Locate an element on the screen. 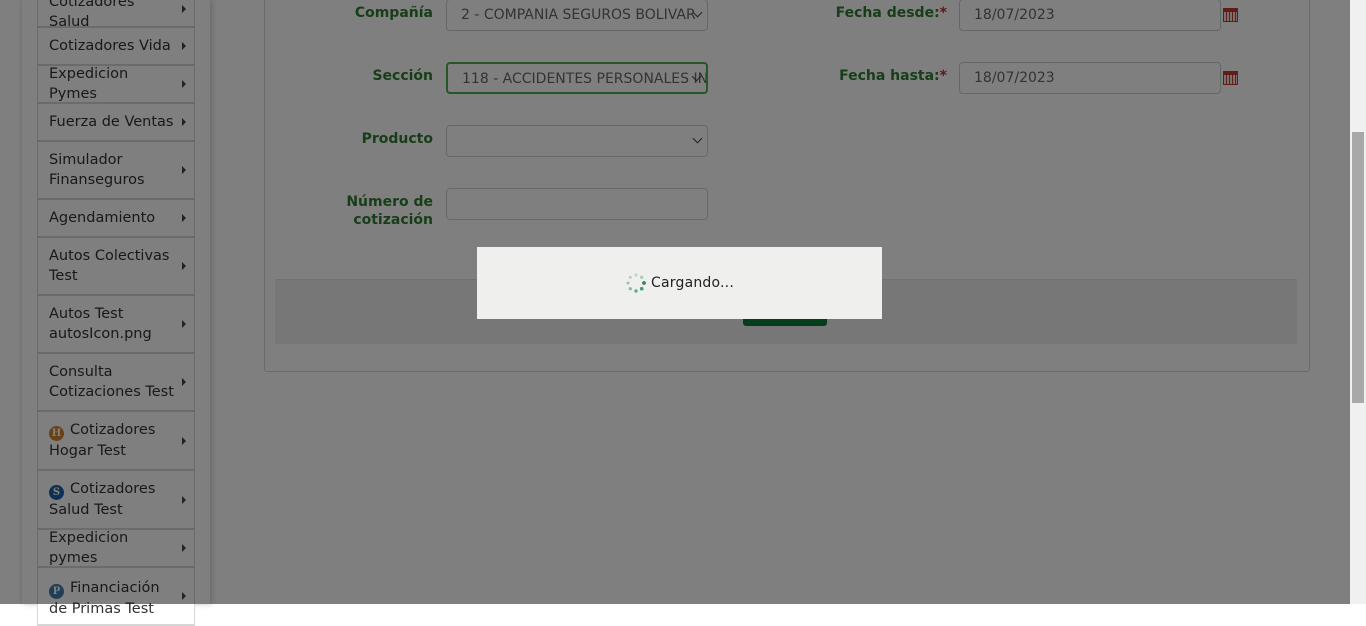 The height and width of the screenshot is (626, 1366). scrollbar-thumb is located at coordinates (1358, 267).